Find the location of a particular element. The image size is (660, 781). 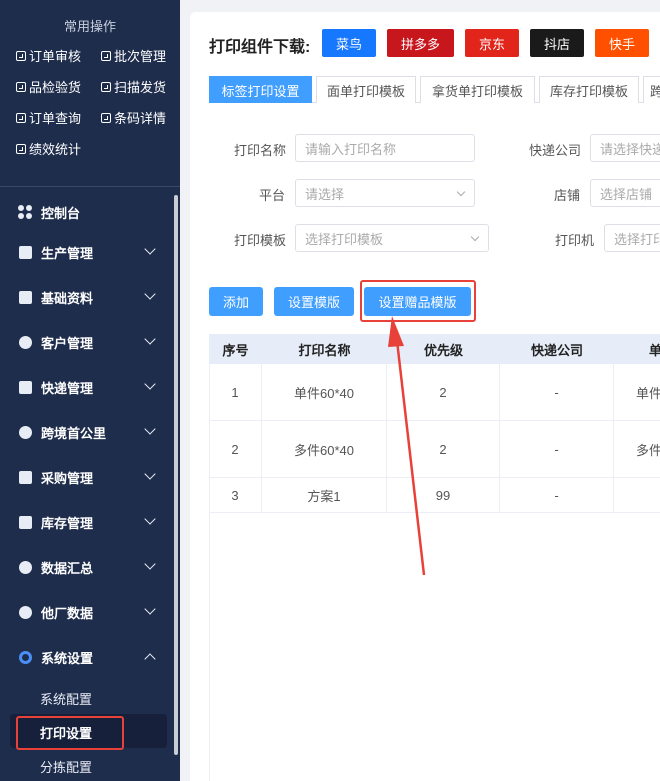

print-name-input: 请输入打印名称 is located at coordinates (385, 148).